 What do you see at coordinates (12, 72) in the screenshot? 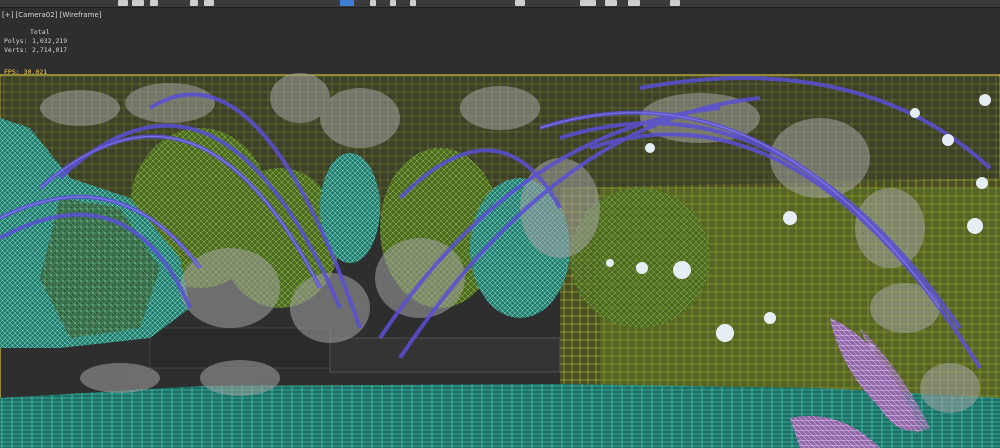
I see `fps-label: FPS:` at bounding box center [12, 72].